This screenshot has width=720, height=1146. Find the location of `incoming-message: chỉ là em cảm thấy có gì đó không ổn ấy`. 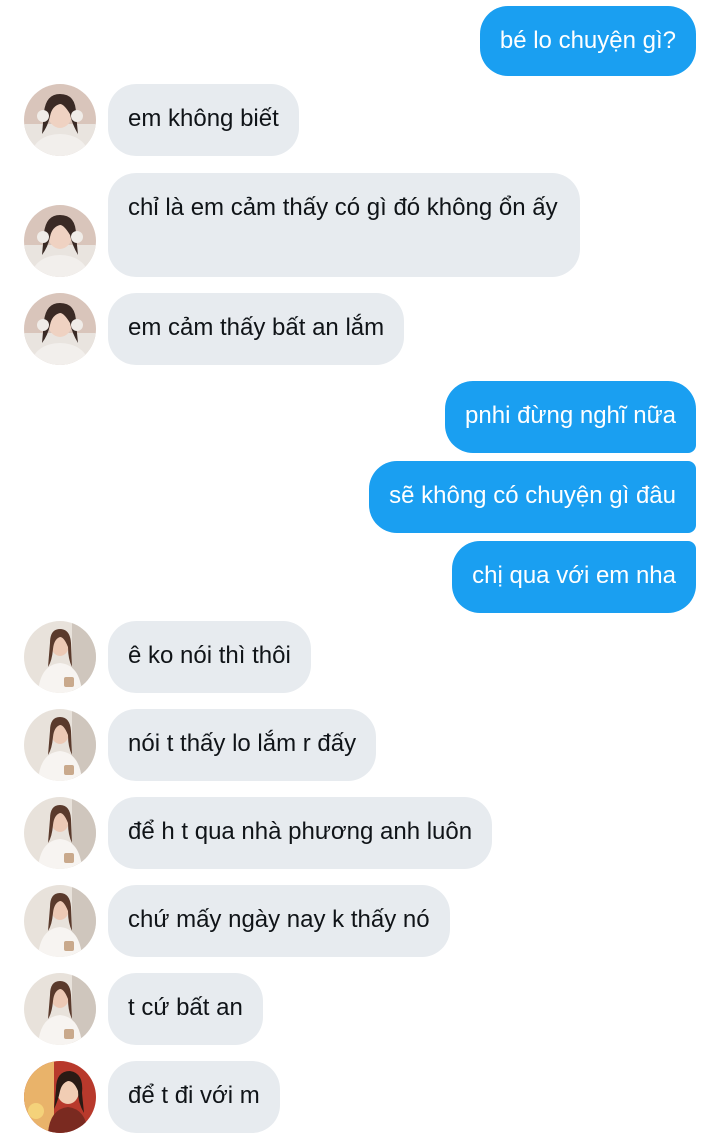

incoming-message: chỉ là em cảm thấy có gì đó không ổn ấy is located at coordinates (344, 225).